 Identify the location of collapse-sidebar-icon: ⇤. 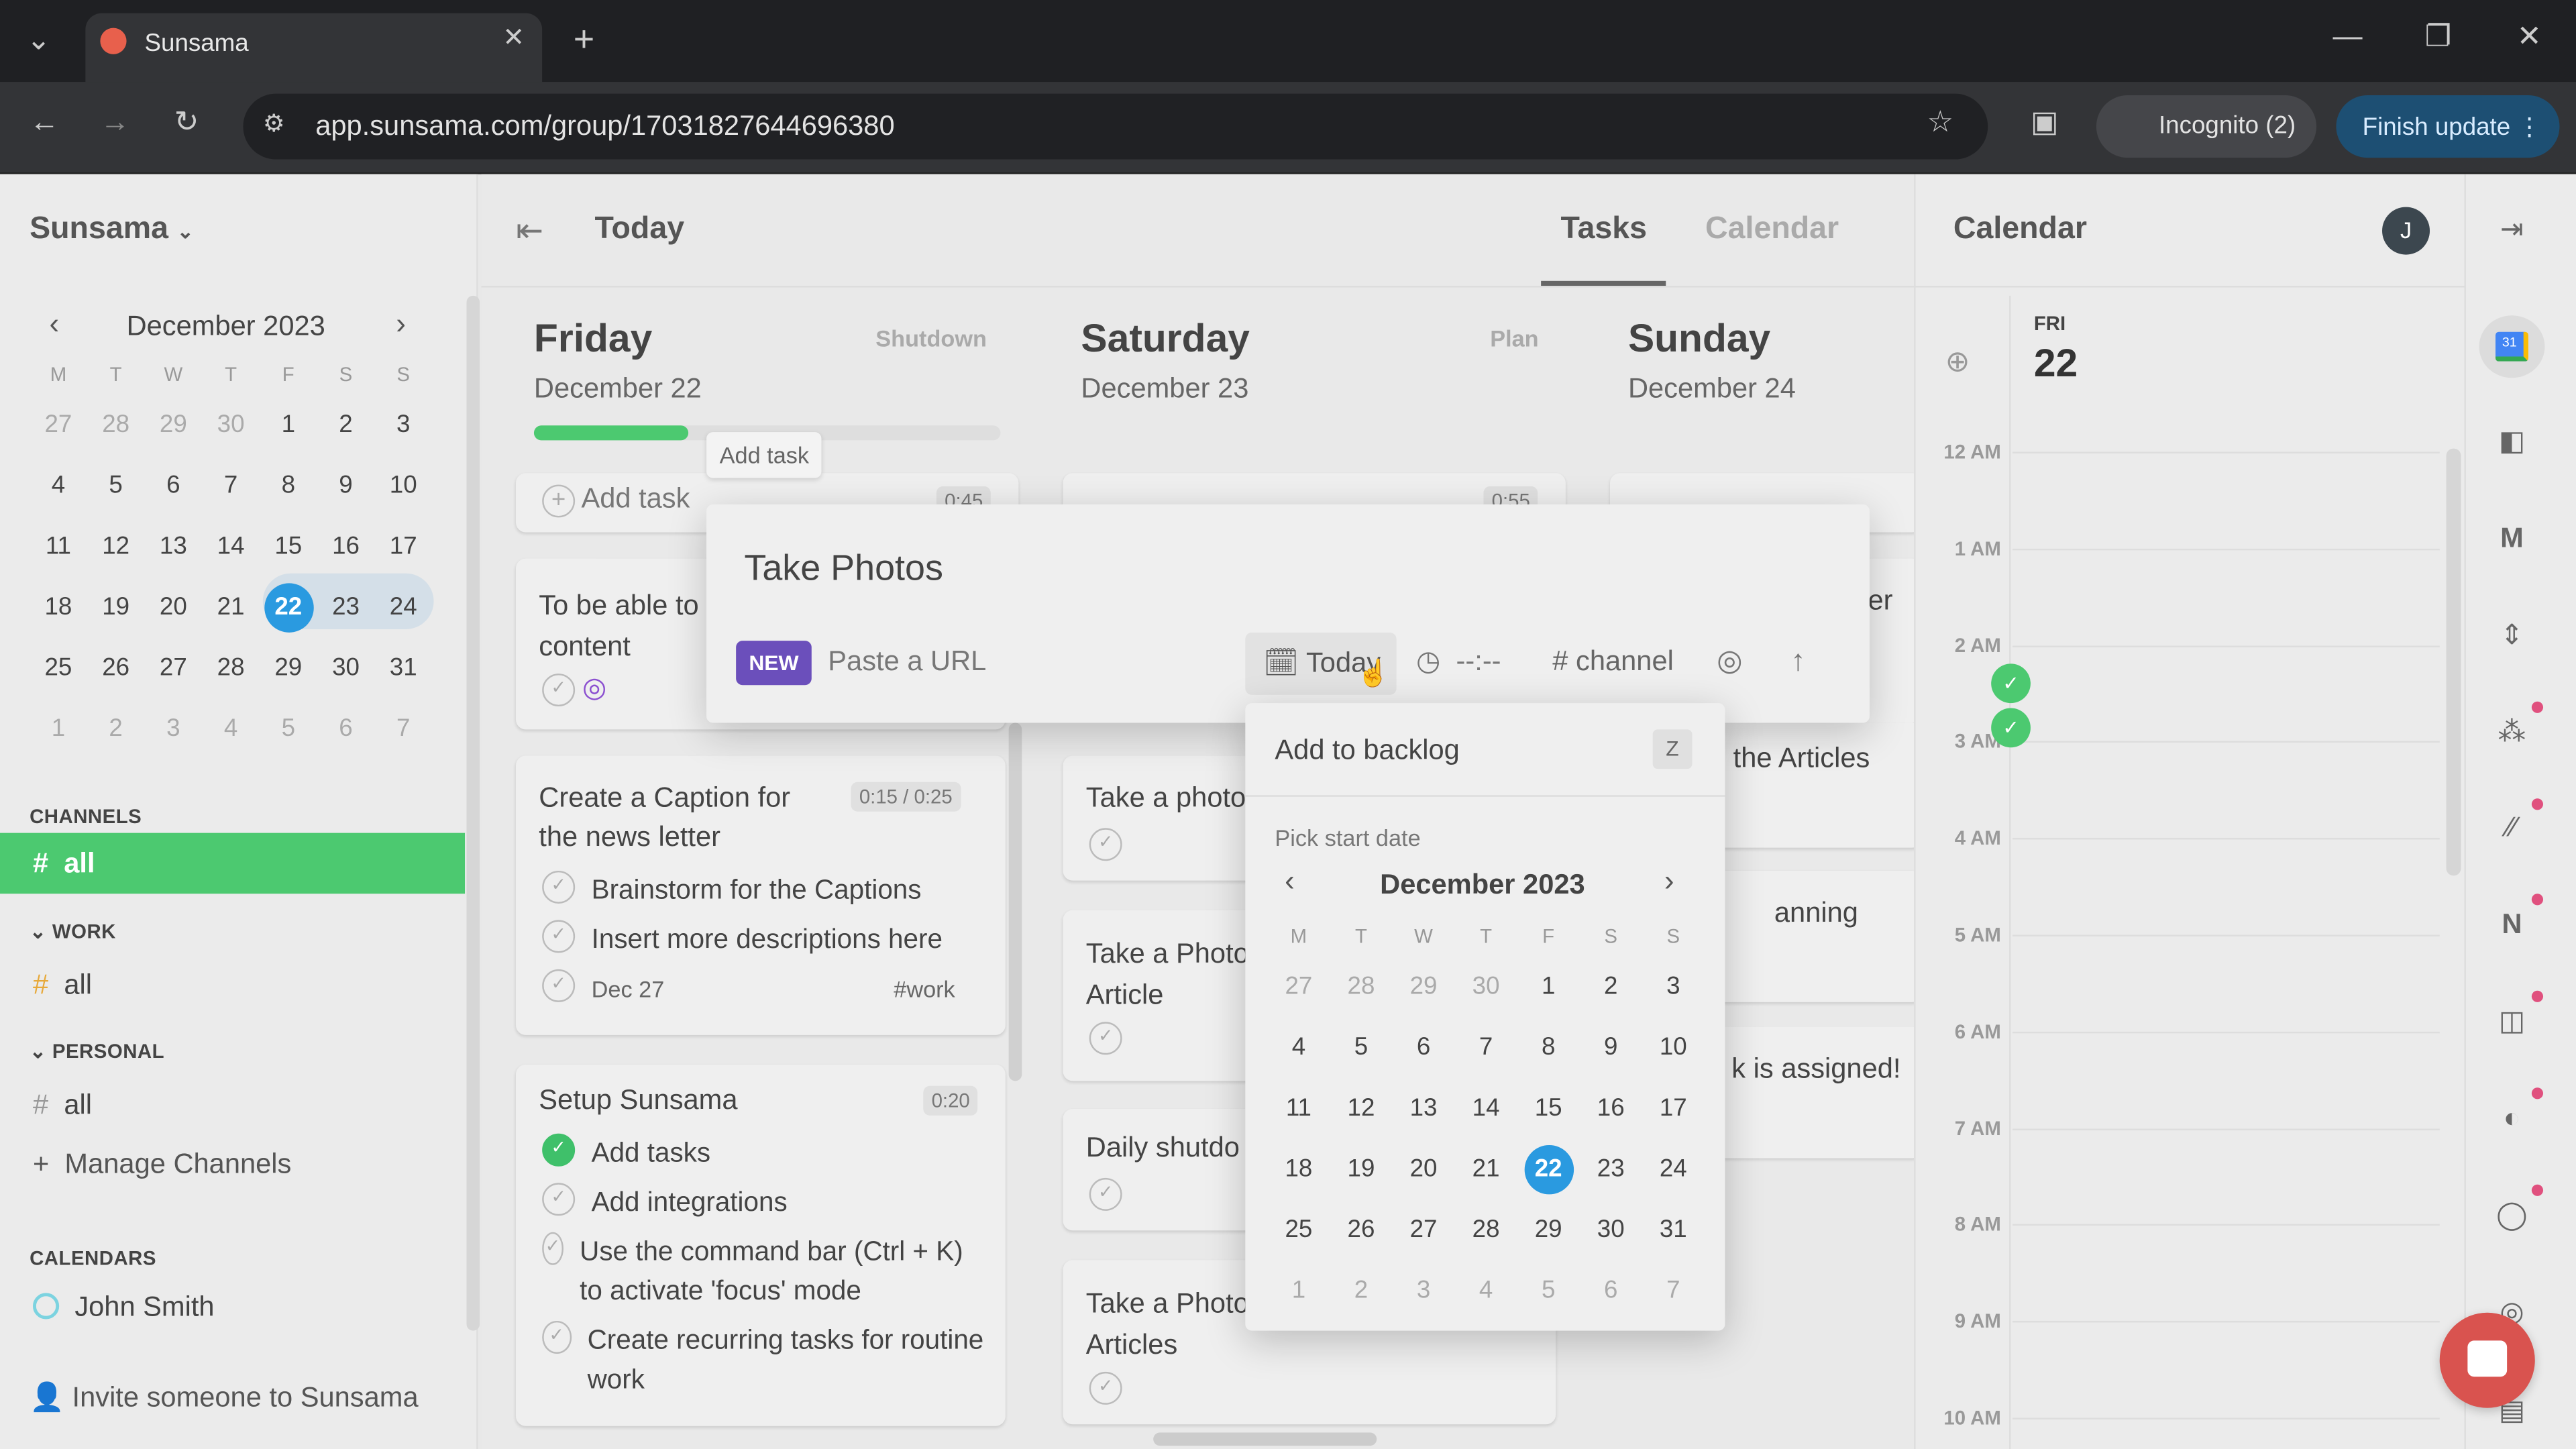
(529, 230).